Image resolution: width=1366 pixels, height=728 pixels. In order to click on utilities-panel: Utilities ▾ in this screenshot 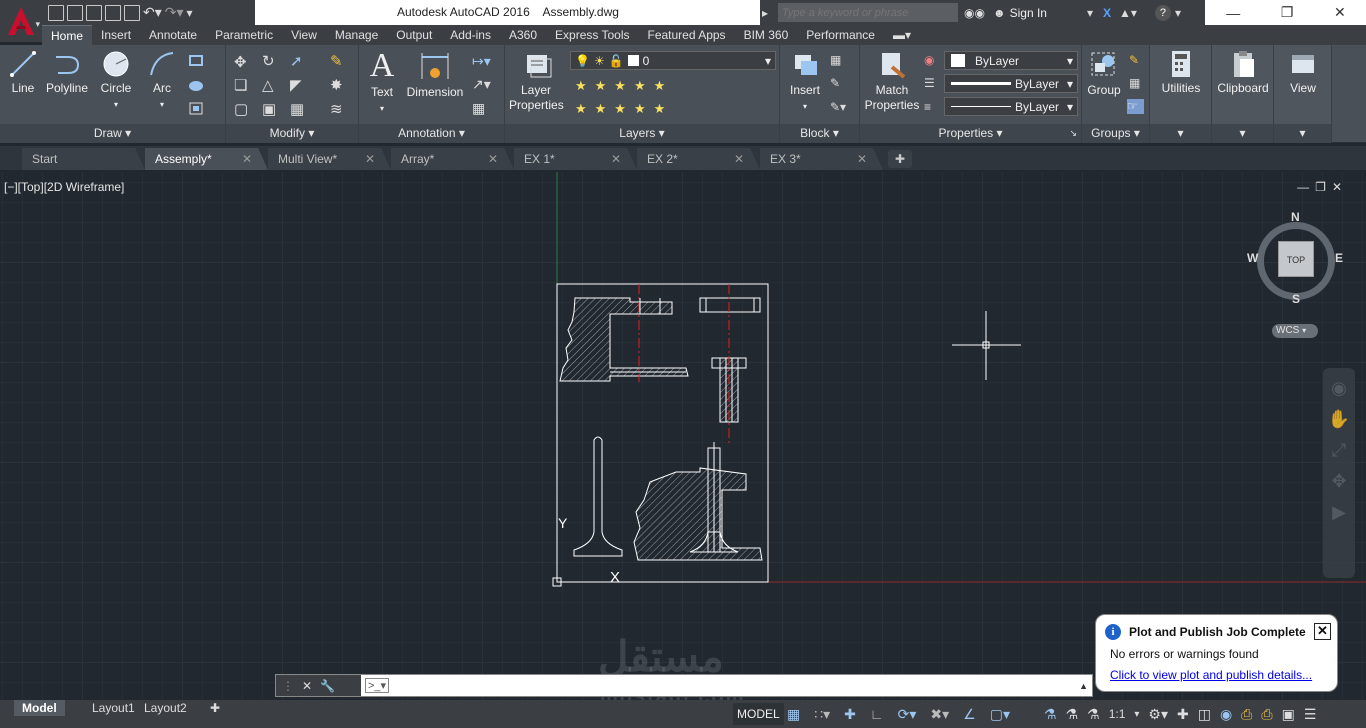, I will do `click(1181, 94)`.